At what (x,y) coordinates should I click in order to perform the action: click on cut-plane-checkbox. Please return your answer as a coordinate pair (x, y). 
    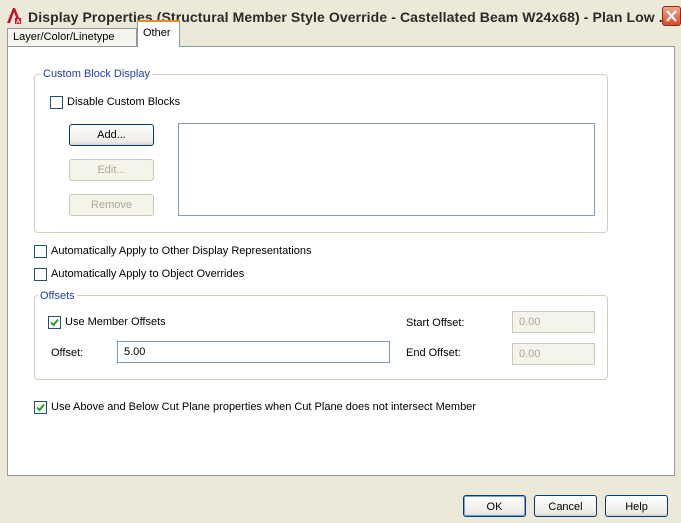
    Looking at the image, I should click on (40, 407).